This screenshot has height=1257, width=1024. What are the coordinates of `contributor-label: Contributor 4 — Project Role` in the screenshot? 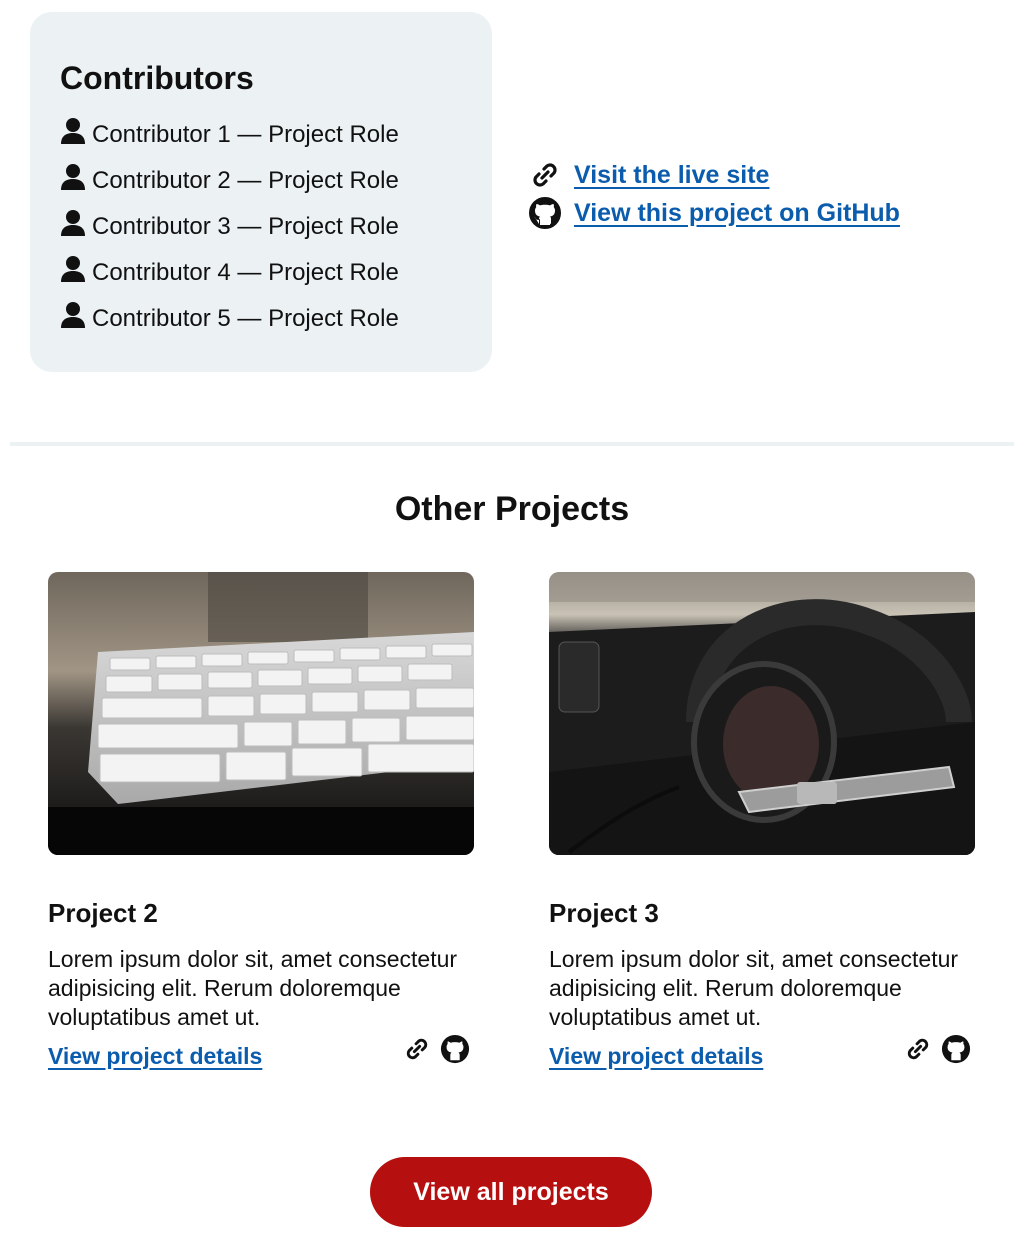 It's located at (245, 272).